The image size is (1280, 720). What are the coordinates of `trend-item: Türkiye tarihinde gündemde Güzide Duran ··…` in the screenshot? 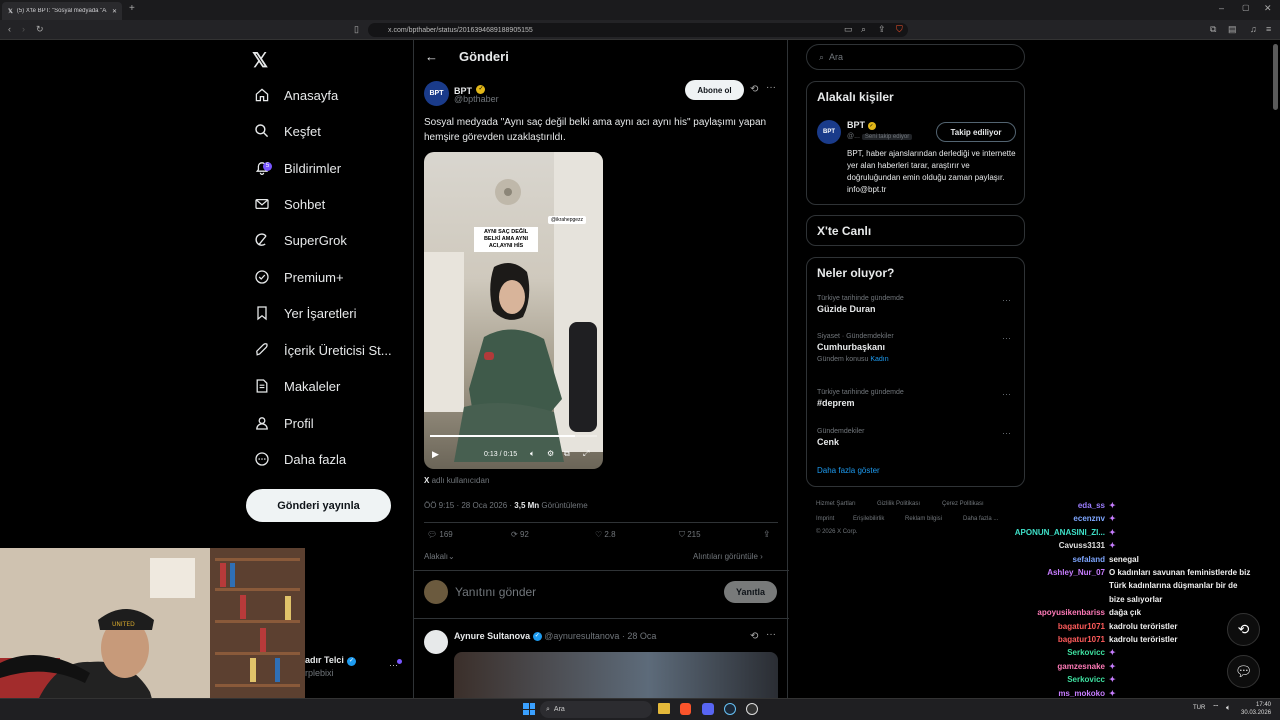 It's located at (917, 304).